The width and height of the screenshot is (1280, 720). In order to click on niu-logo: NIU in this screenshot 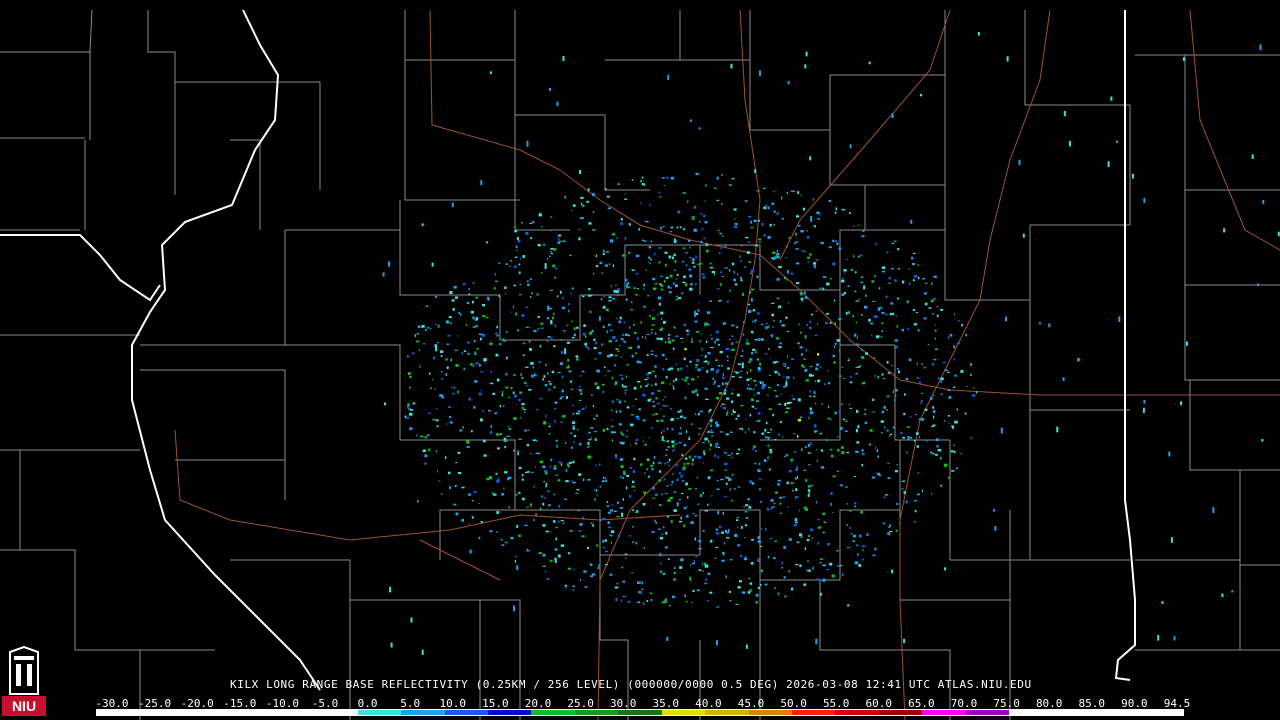, I will do `click(24, 681)`.